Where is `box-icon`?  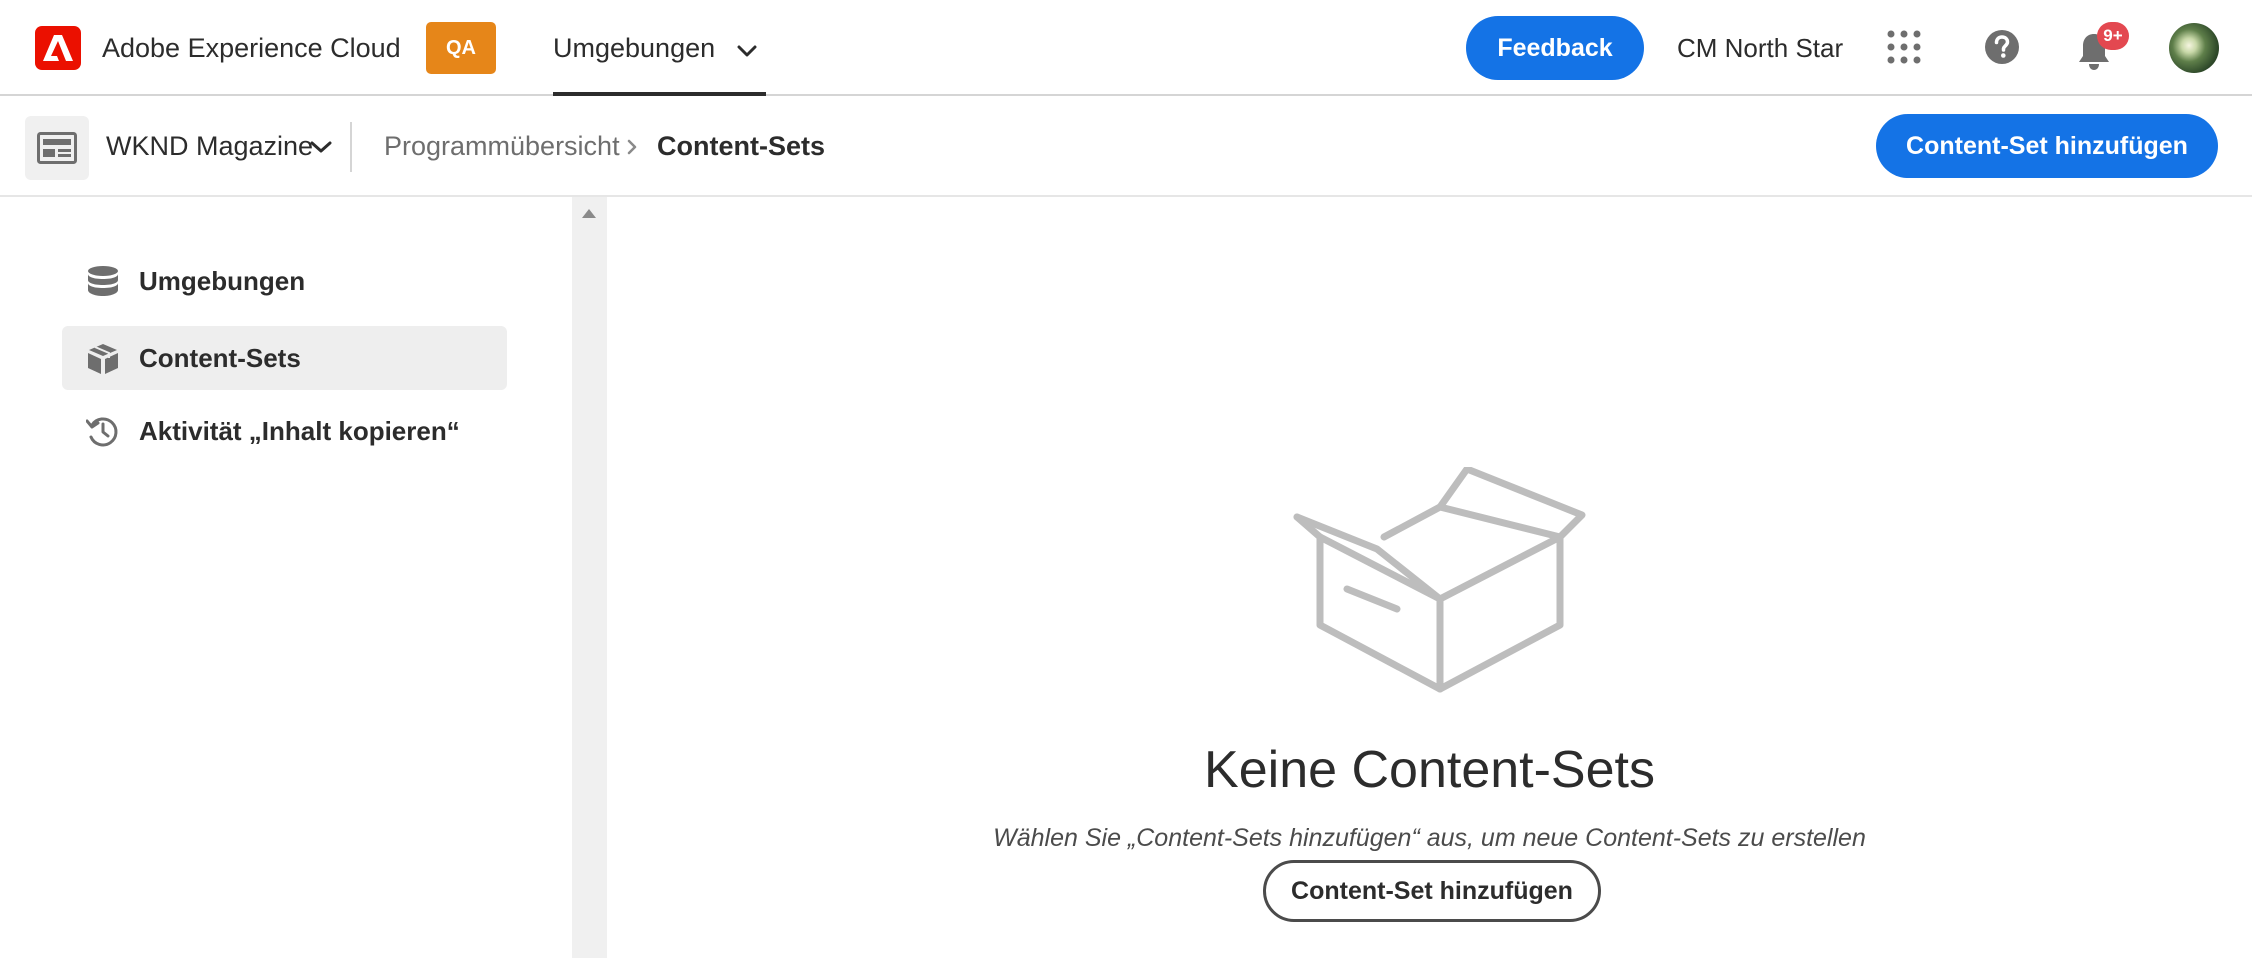 box-icon is located at coordinates (103, 359).